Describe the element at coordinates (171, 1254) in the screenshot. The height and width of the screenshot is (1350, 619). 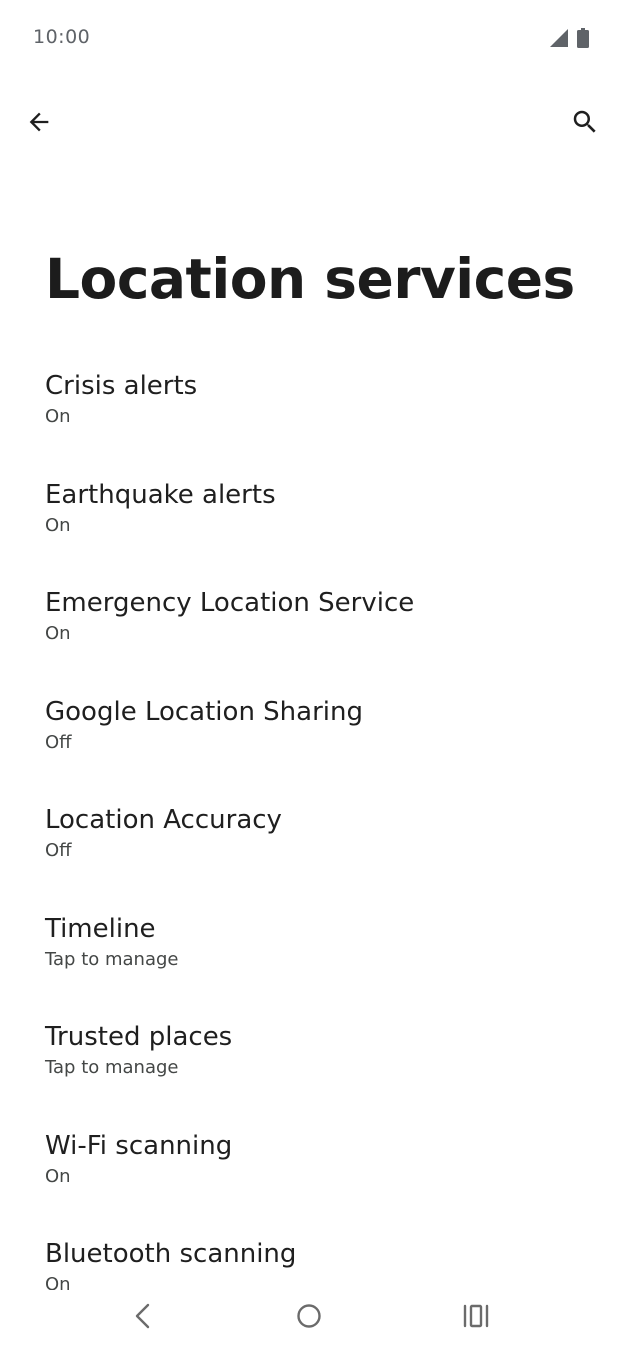
I see `item-title: Bluetooth scanning` at that location.